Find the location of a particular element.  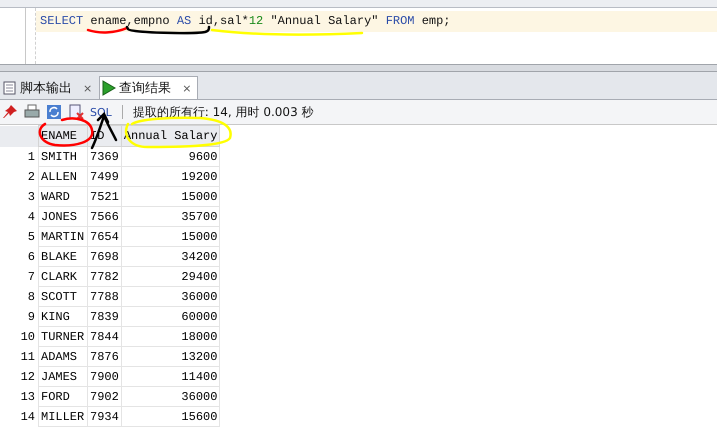

table-cell: 7782 is located at coordinates (105, 276).